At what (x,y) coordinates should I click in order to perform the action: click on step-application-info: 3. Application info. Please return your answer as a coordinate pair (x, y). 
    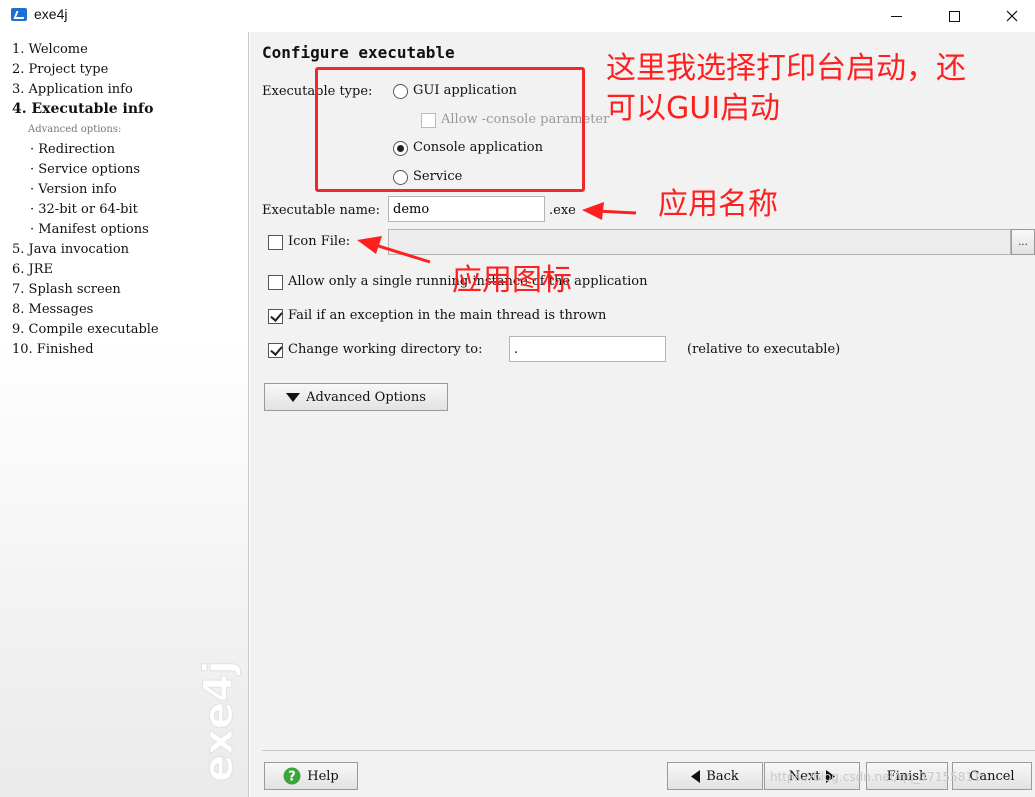
    Looking at the image, I should click on (72, 91).